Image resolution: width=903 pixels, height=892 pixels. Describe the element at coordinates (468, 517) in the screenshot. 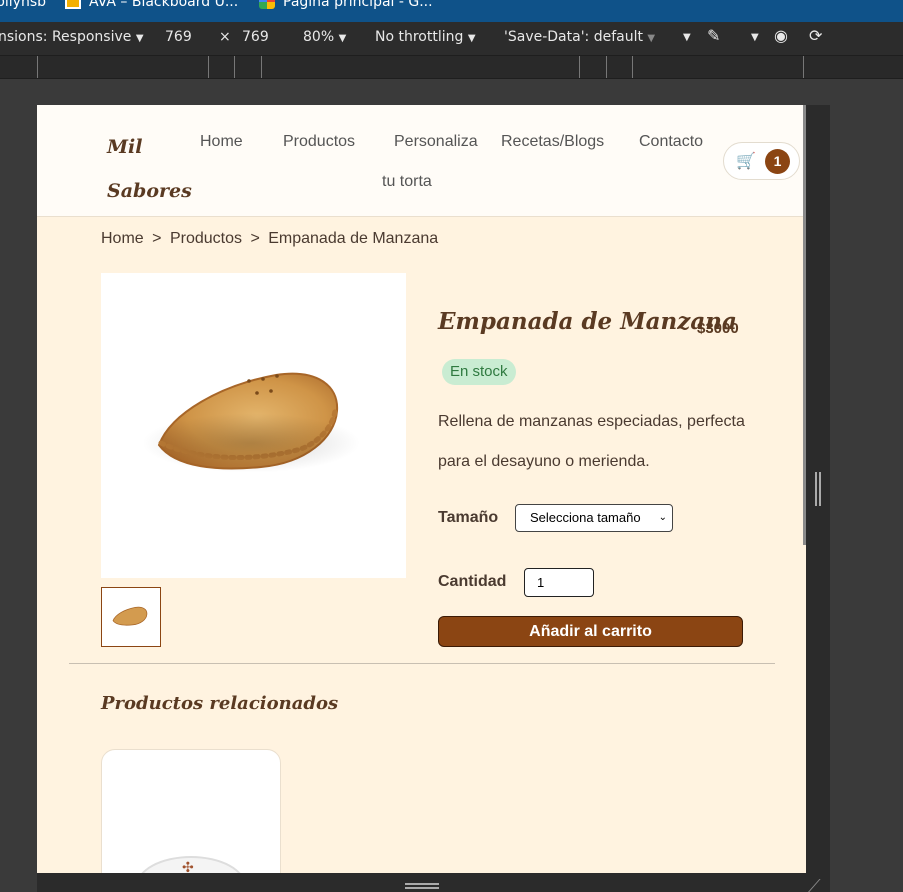

I see `size-label: Tamaño` at that location.